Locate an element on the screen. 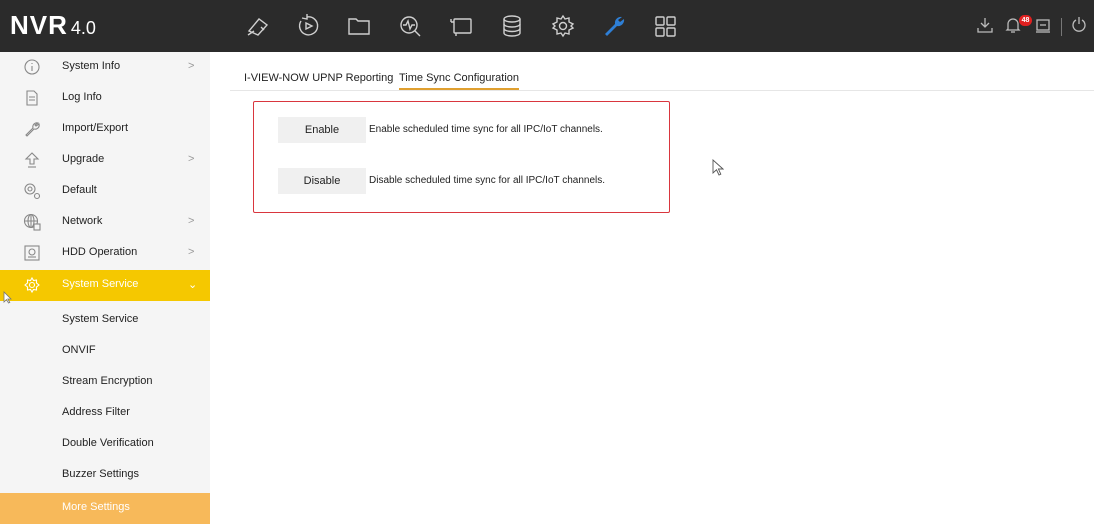 This screenshot has height=524, width=1094. brand-logo: NVR 4.0 is located at coordinates (53, 25).